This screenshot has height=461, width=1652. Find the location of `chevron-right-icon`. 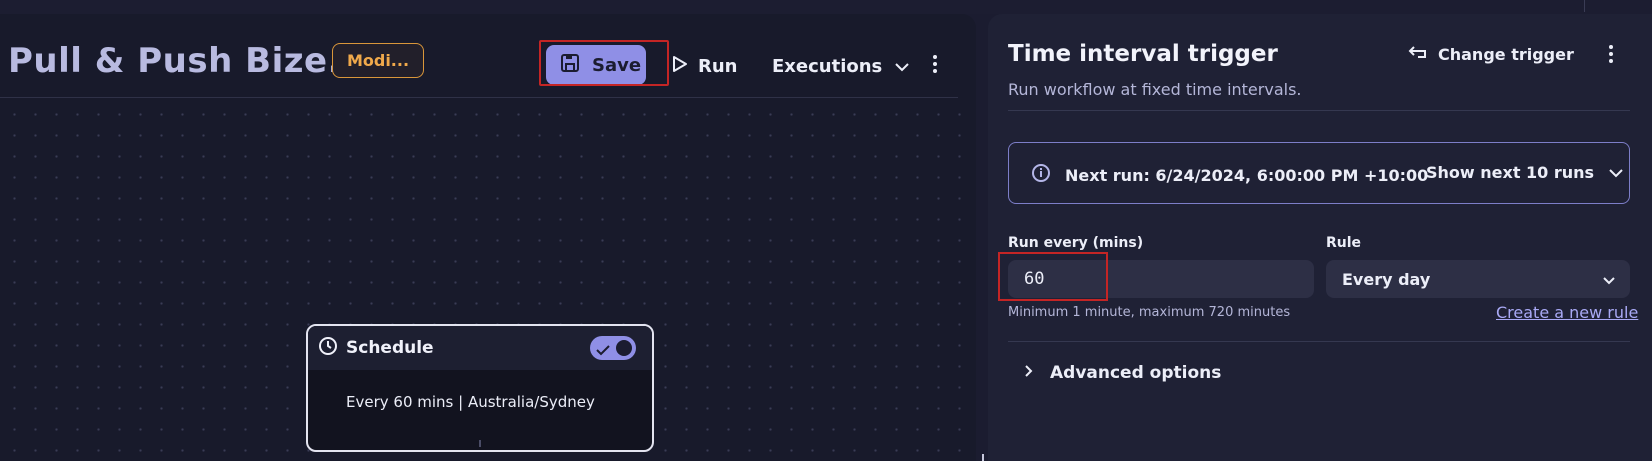

chevron-right-icon is located at coordinates (1029, 373).